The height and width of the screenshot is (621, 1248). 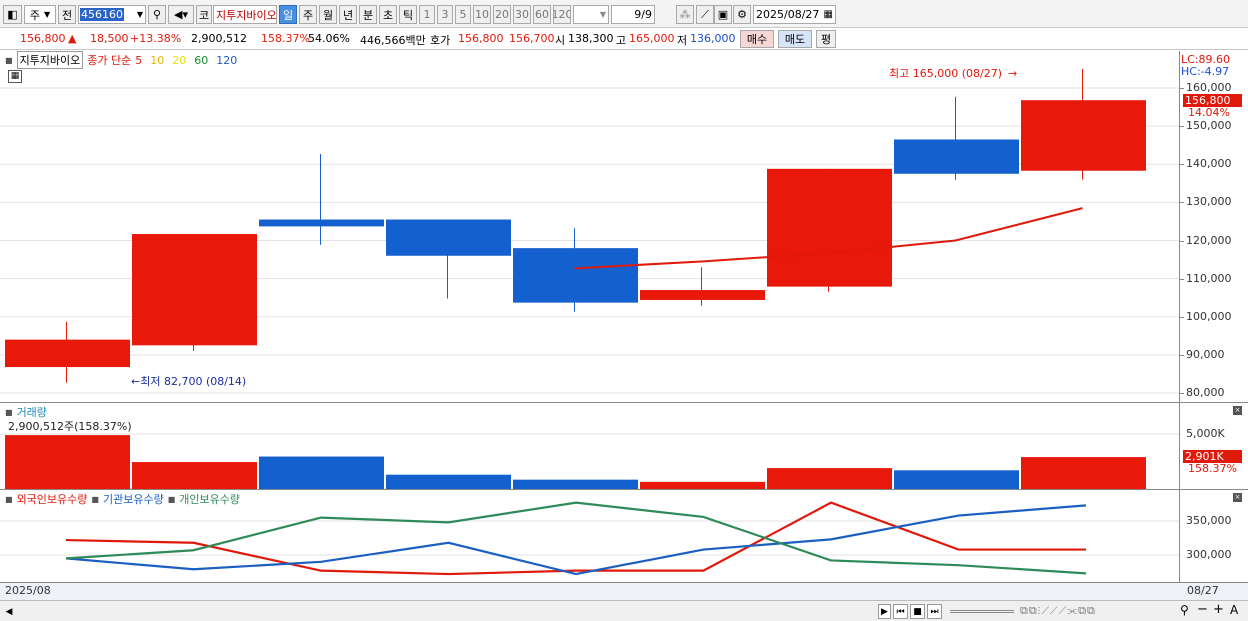 I want to click on panel-divider, so click(x=624, y=402).